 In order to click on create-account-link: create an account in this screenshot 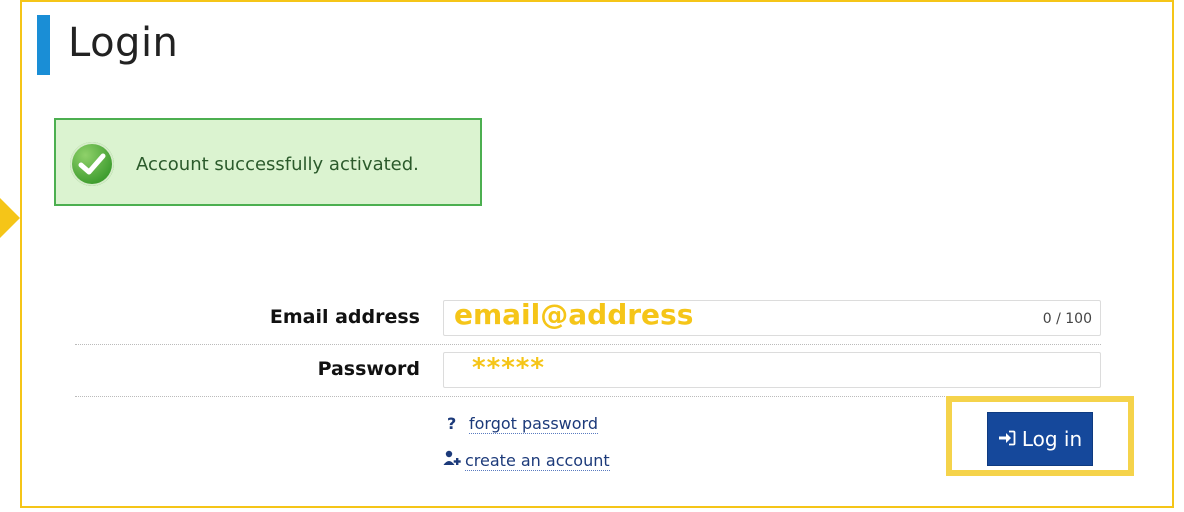, I will do `click(537, 461)`.